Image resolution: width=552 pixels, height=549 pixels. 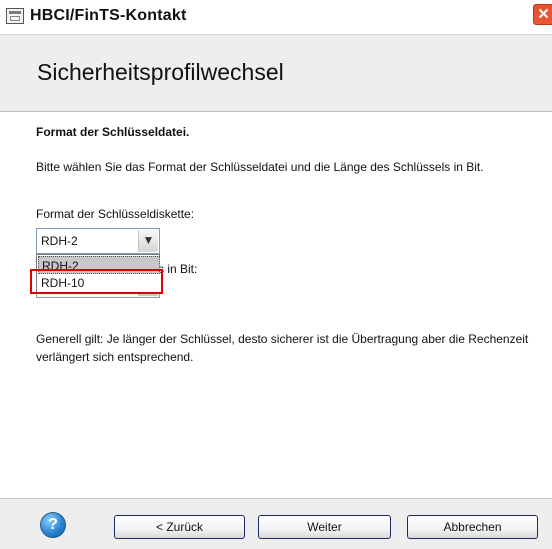 I want to click on dropdown-option-rdh-10: RDH-10, so click(x=99, y=283).